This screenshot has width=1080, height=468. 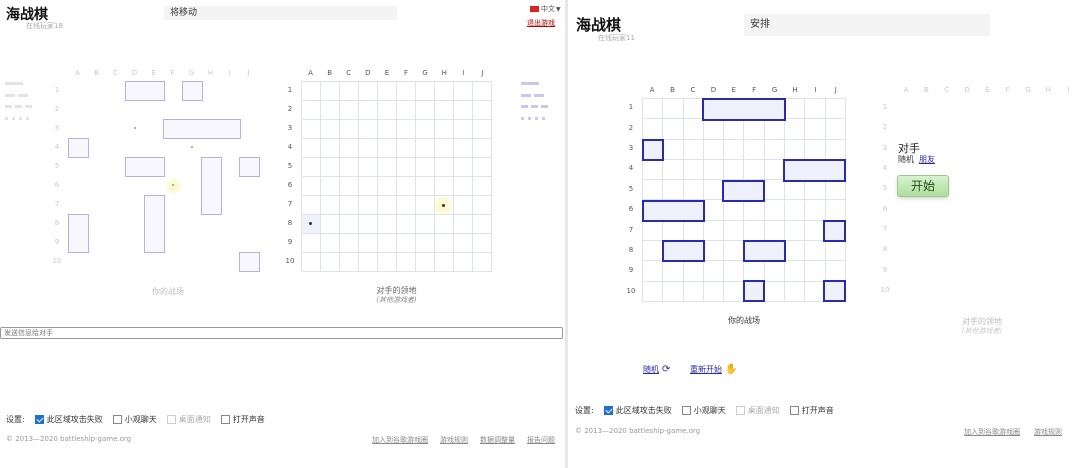 I want to click on enemy-board, so click(x=396, y=176).